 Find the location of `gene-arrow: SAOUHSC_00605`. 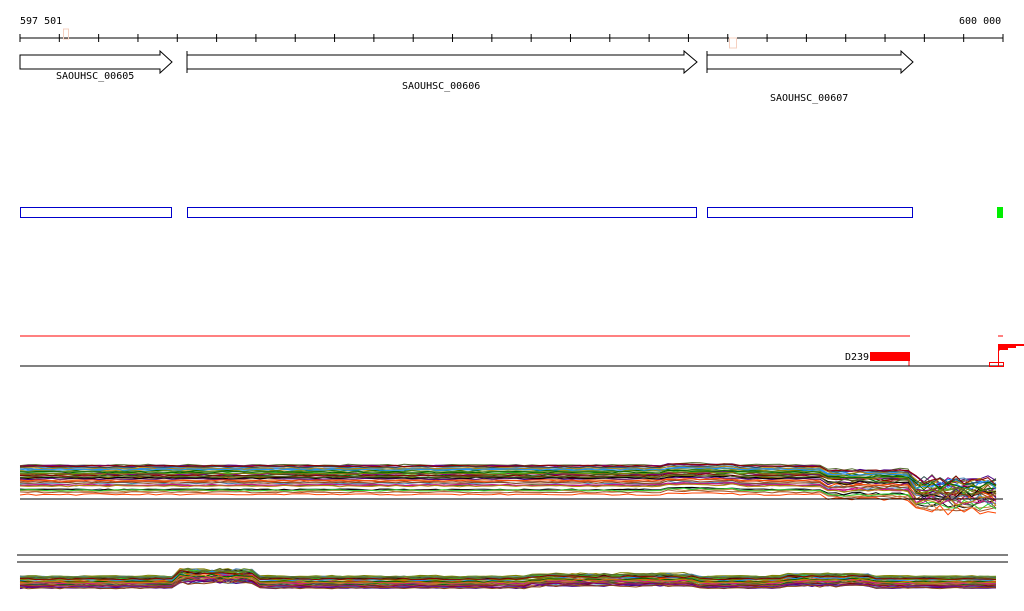

gene-arrow: SAOUHSC_00605 is located at coordinates (96, 65).